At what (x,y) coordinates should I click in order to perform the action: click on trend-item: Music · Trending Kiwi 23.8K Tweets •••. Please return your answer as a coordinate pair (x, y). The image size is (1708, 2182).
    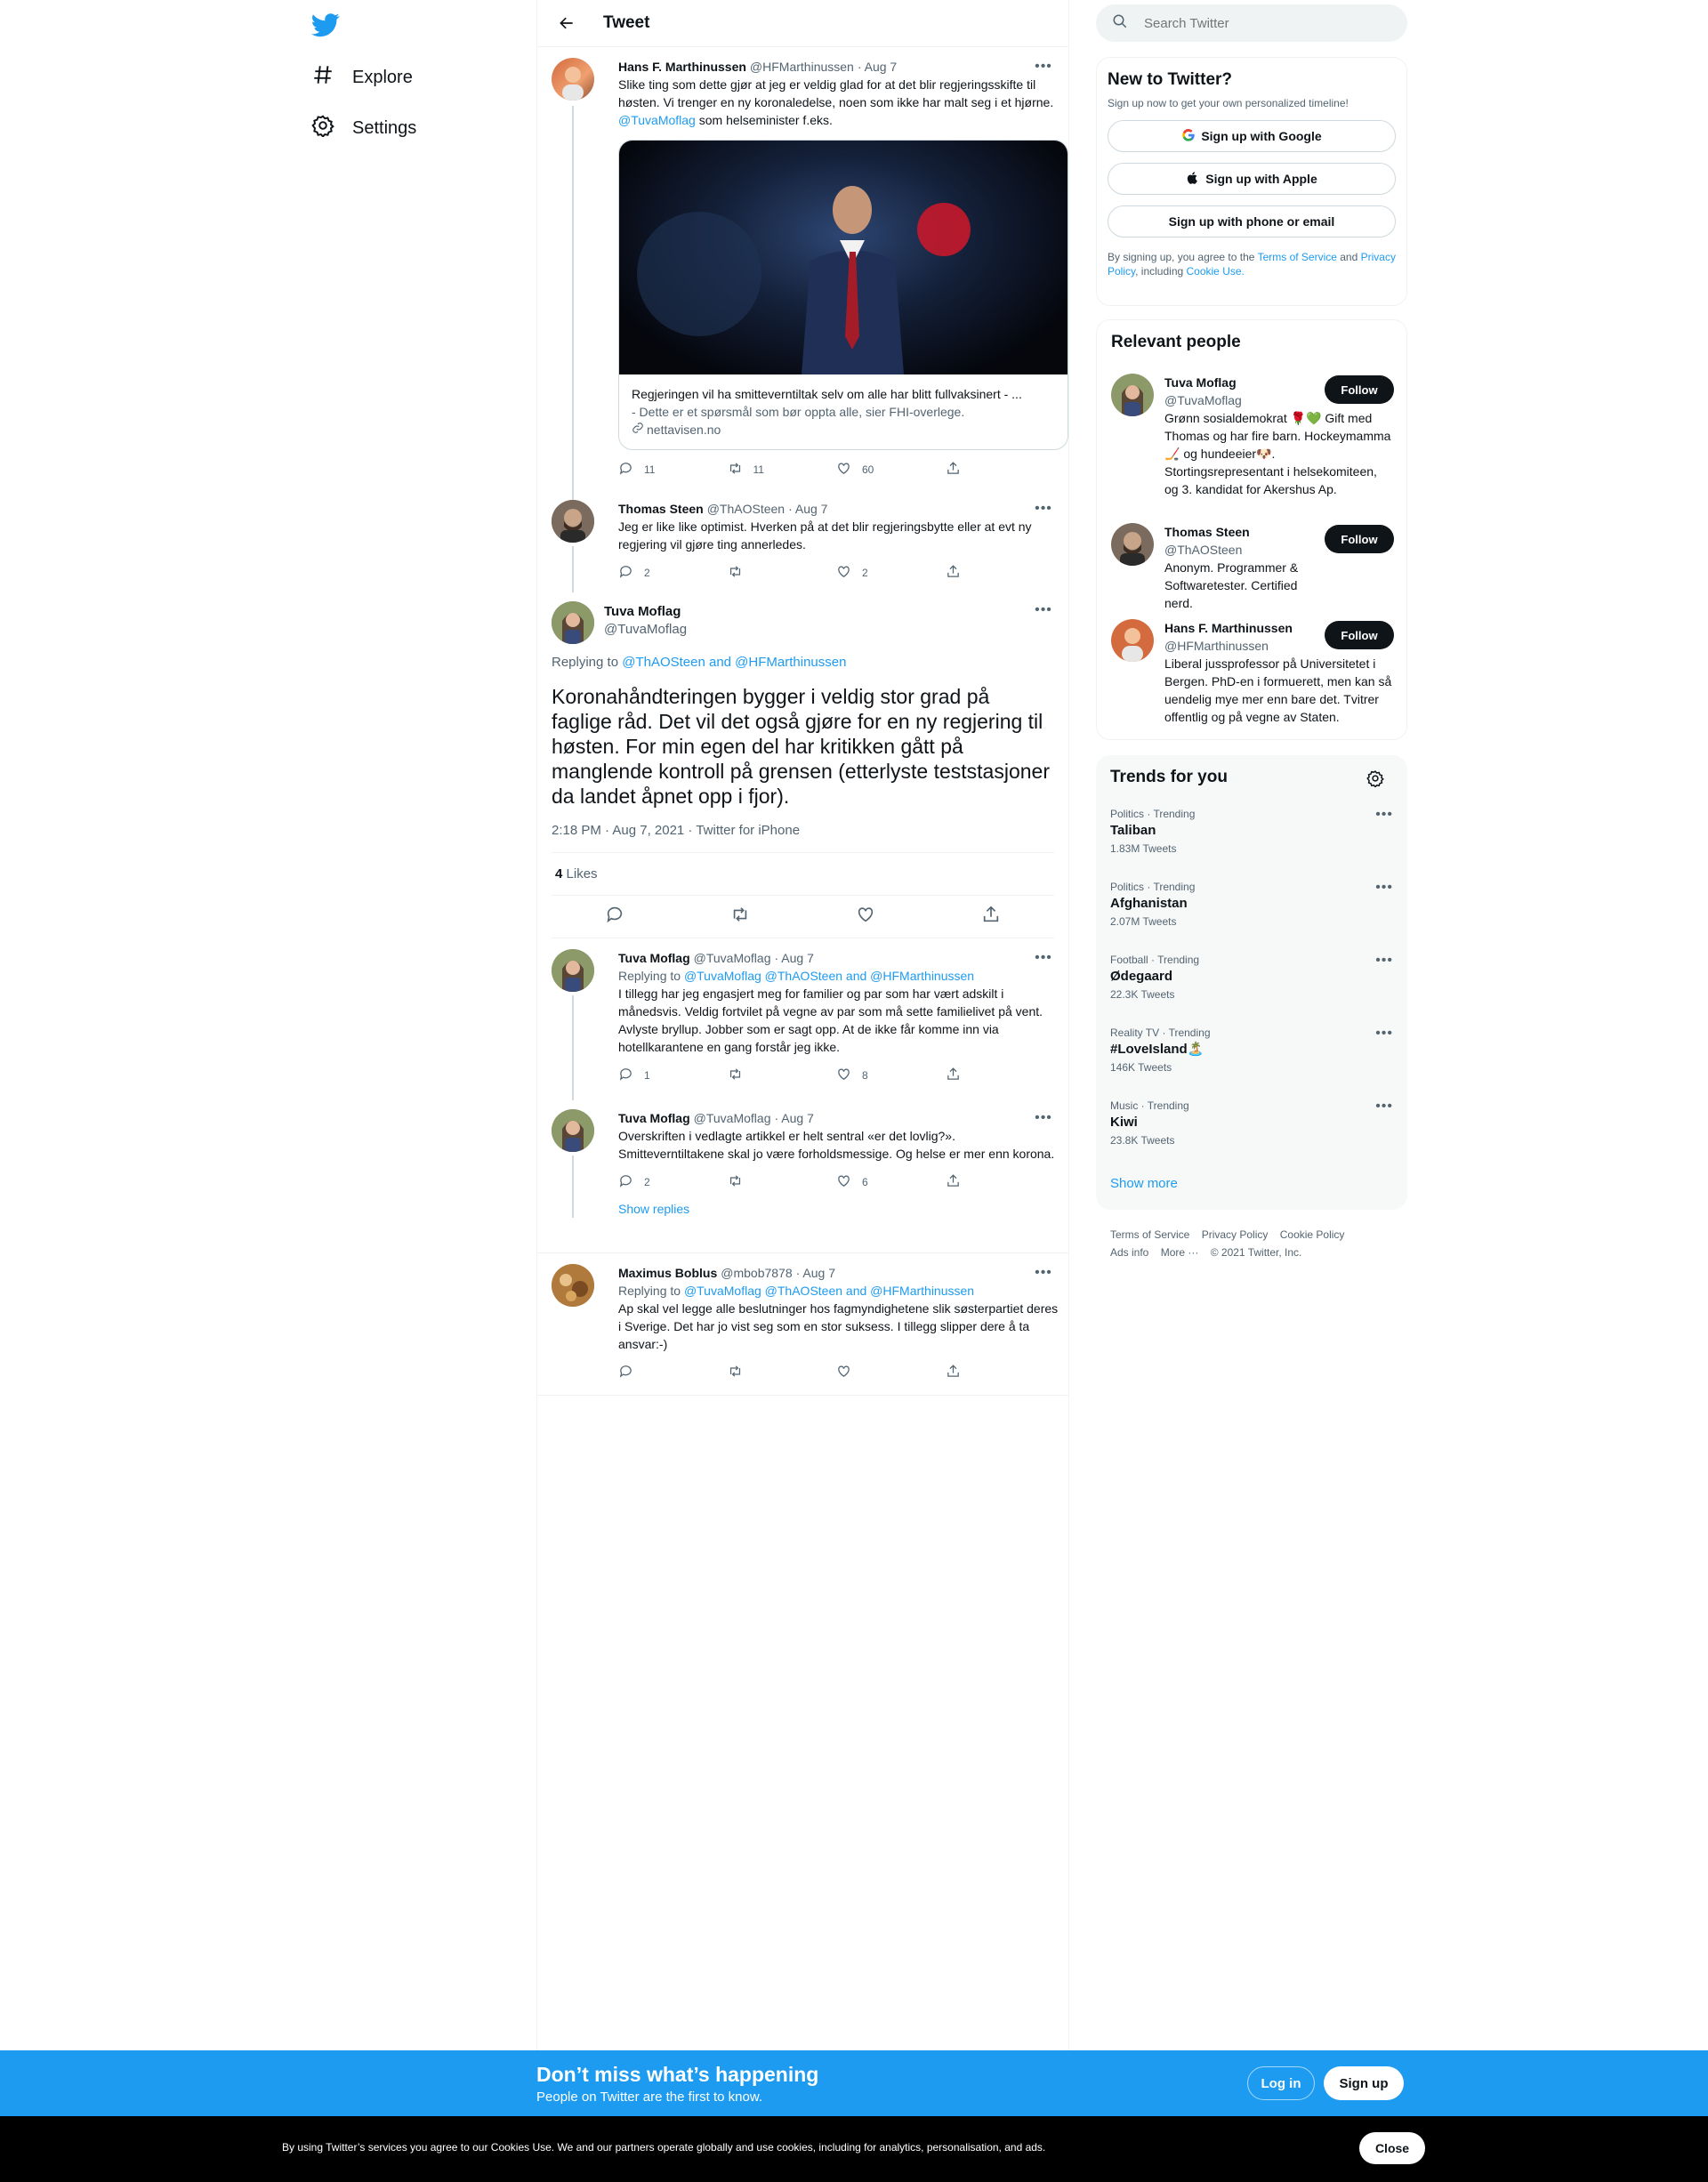
    Looking at the image, I should click on (1251, 1123).